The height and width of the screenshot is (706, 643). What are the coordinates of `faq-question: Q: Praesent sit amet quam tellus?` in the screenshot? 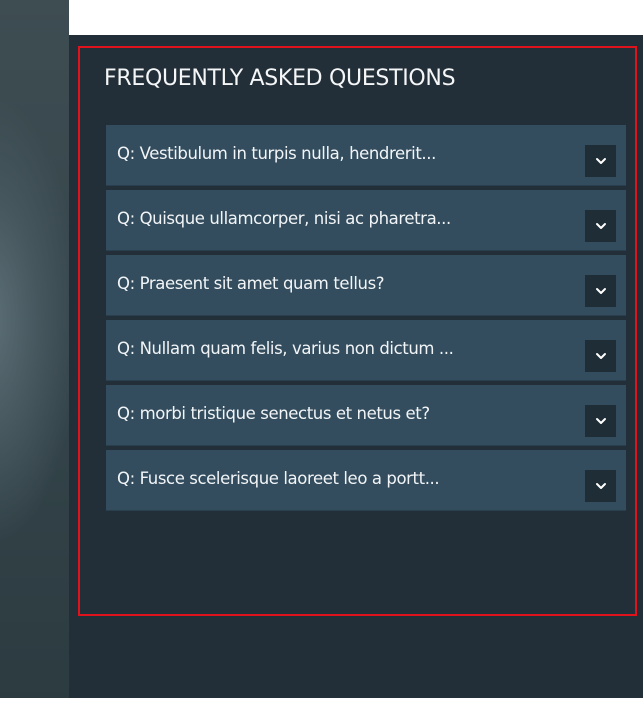 It's located at (251, 283).